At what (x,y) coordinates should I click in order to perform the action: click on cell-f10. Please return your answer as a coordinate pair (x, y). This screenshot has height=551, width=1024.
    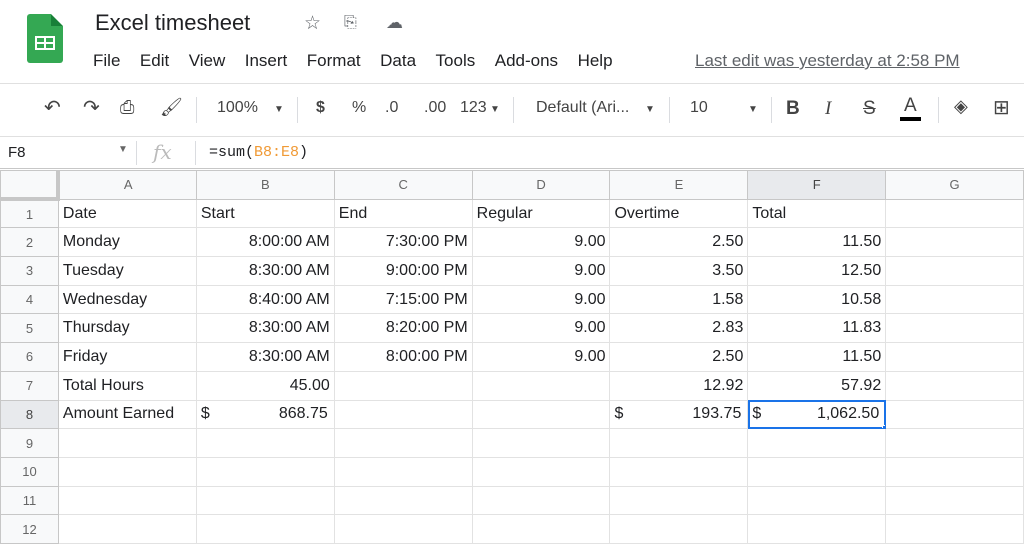
    Looking at the image, I should click on (817, 471).